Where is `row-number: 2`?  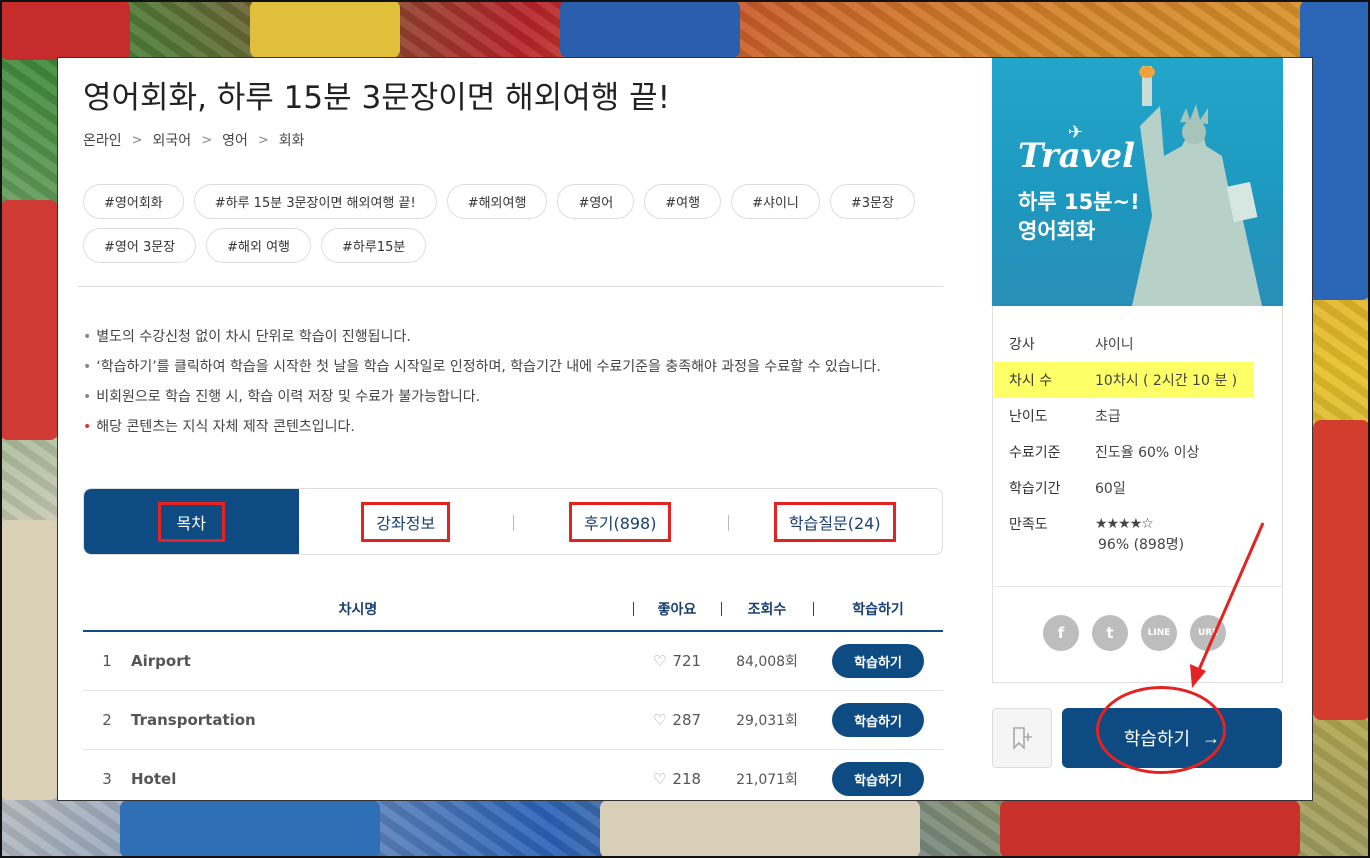
row-number: 2 is located at coordinates (107, 720).